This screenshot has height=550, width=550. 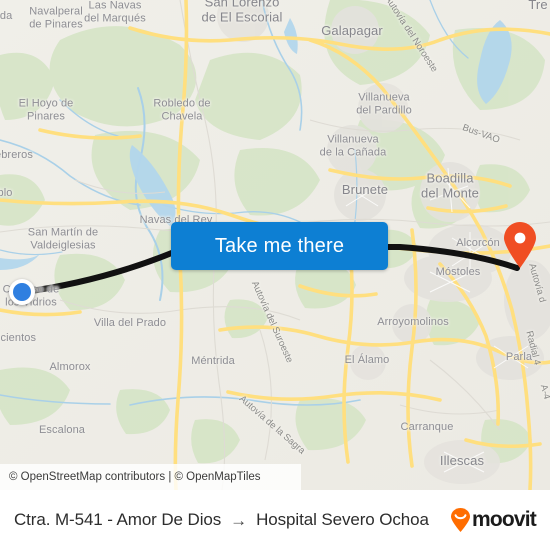 I want to click on origin-dot-marker, so click(x=22, y=292).